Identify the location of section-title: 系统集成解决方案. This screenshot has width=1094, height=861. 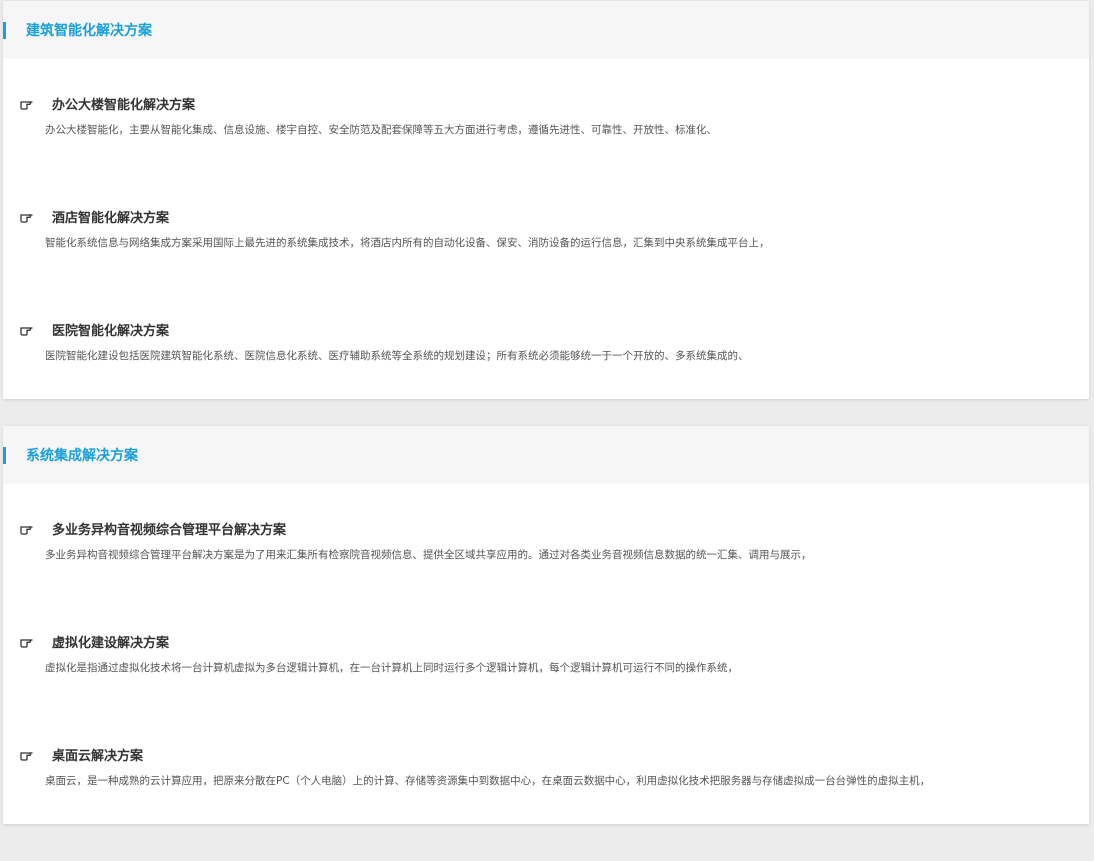
(82, 456).